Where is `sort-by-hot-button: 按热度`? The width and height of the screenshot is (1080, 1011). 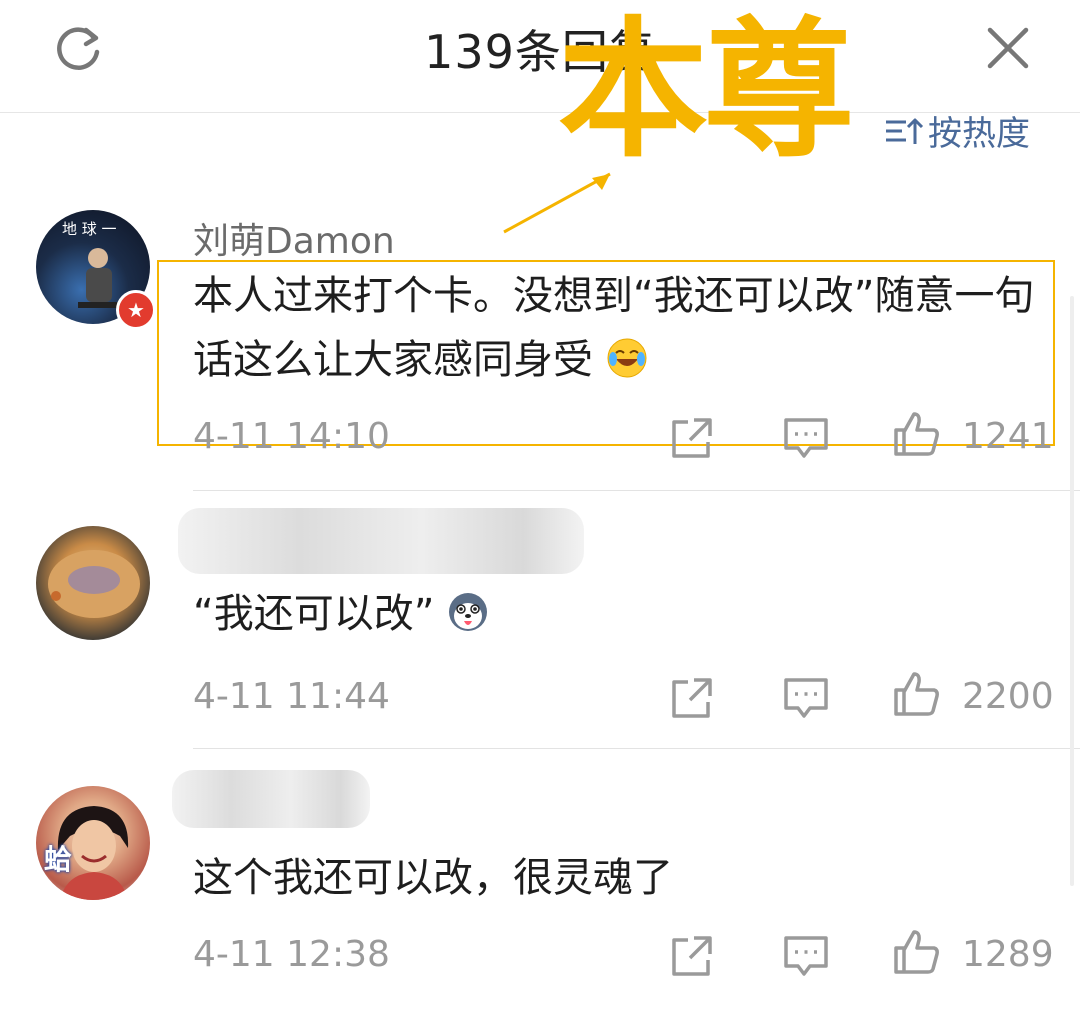
sort-by-hot-button: 按热度 is located at coordinates (957, 130).